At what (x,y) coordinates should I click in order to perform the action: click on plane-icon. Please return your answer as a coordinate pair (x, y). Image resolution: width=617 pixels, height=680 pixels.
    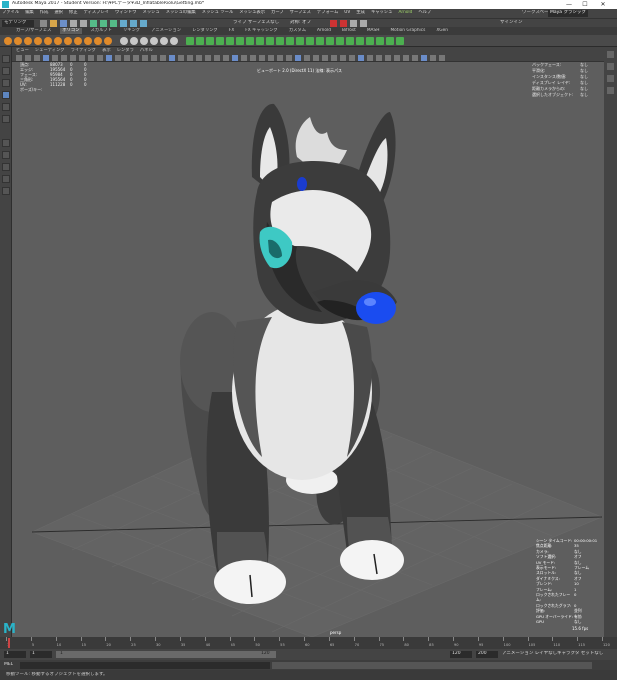
    Looking at the image, I should click on (58, 41).